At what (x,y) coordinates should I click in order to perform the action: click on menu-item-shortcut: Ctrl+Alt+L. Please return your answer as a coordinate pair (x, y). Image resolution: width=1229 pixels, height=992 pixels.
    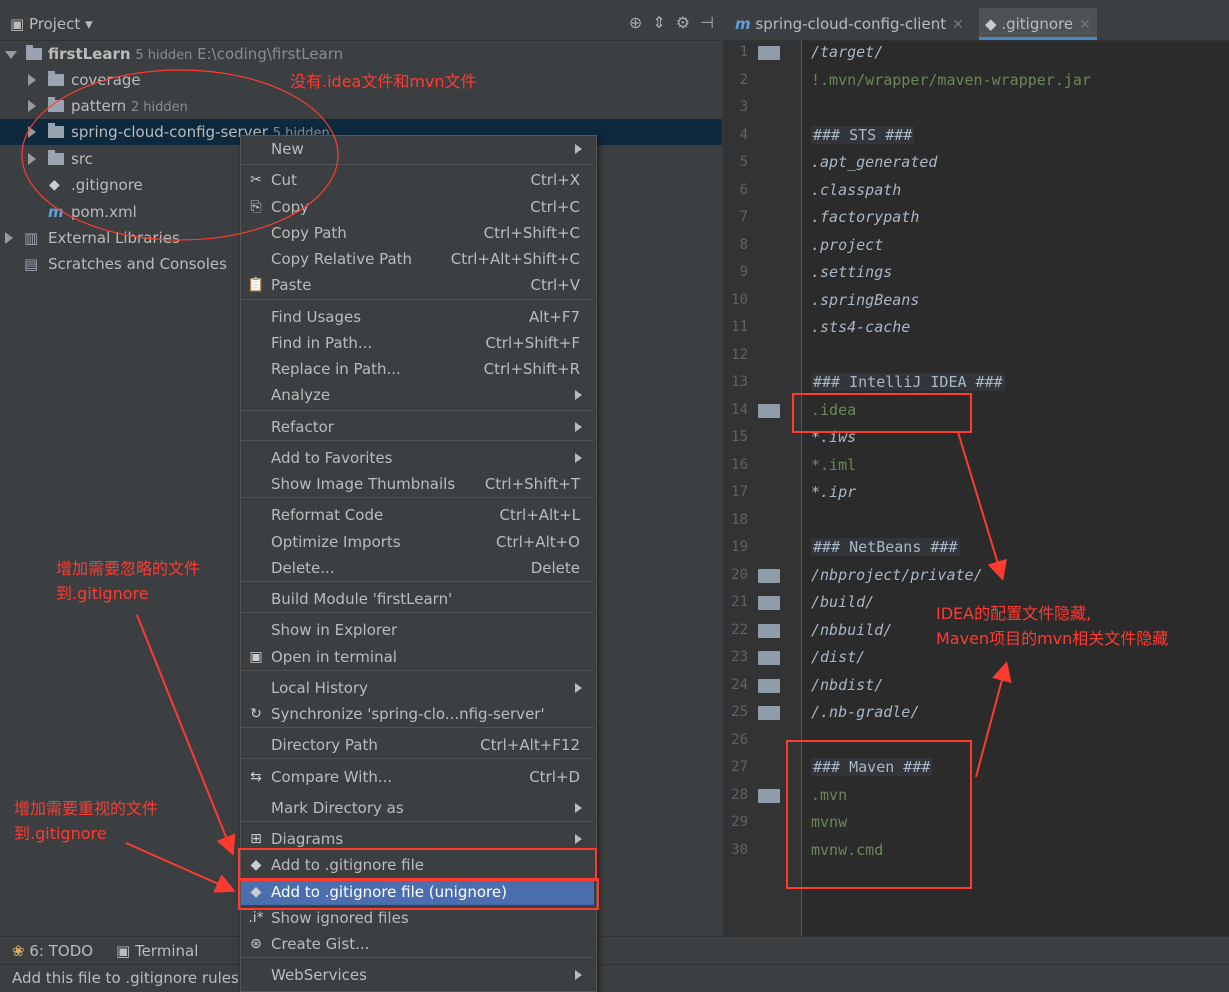
    Looking at the image, I should click on (540, 515).